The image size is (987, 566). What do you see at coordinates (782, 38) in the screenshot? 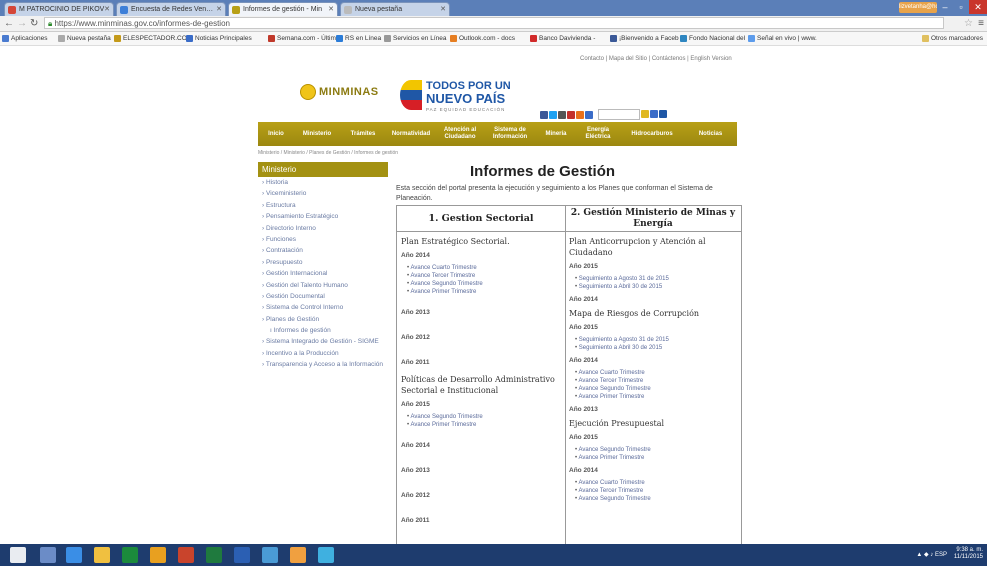
I see `bookmark-item: Señal en vivo | www.` at bounding box center [782, 38].